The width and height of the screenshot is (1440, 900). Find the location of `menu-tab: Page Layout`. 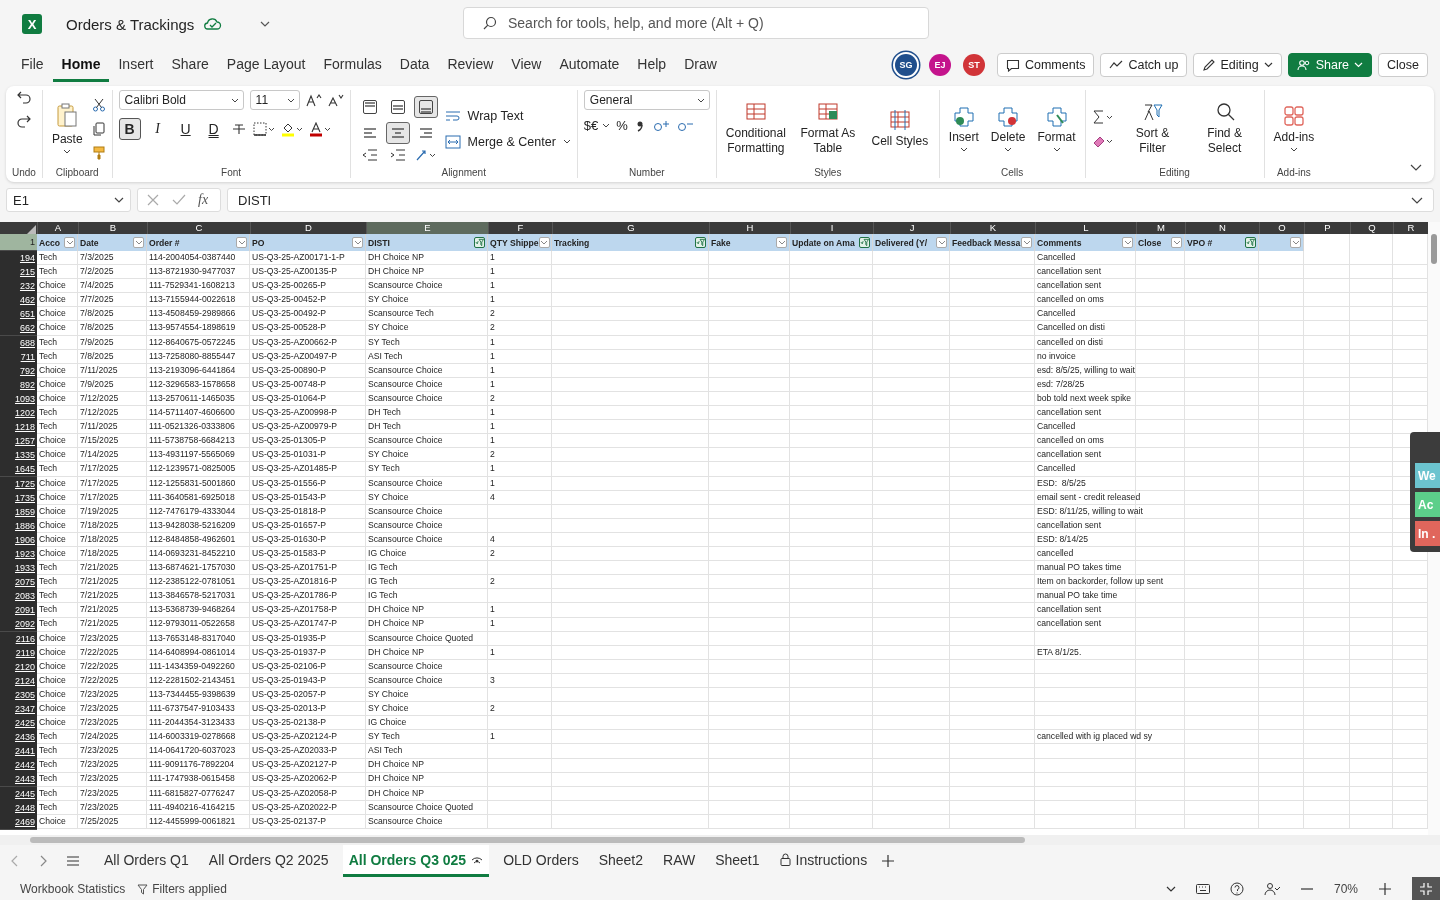

menu-tab: Page Layout is located at coordinates (266, 65).